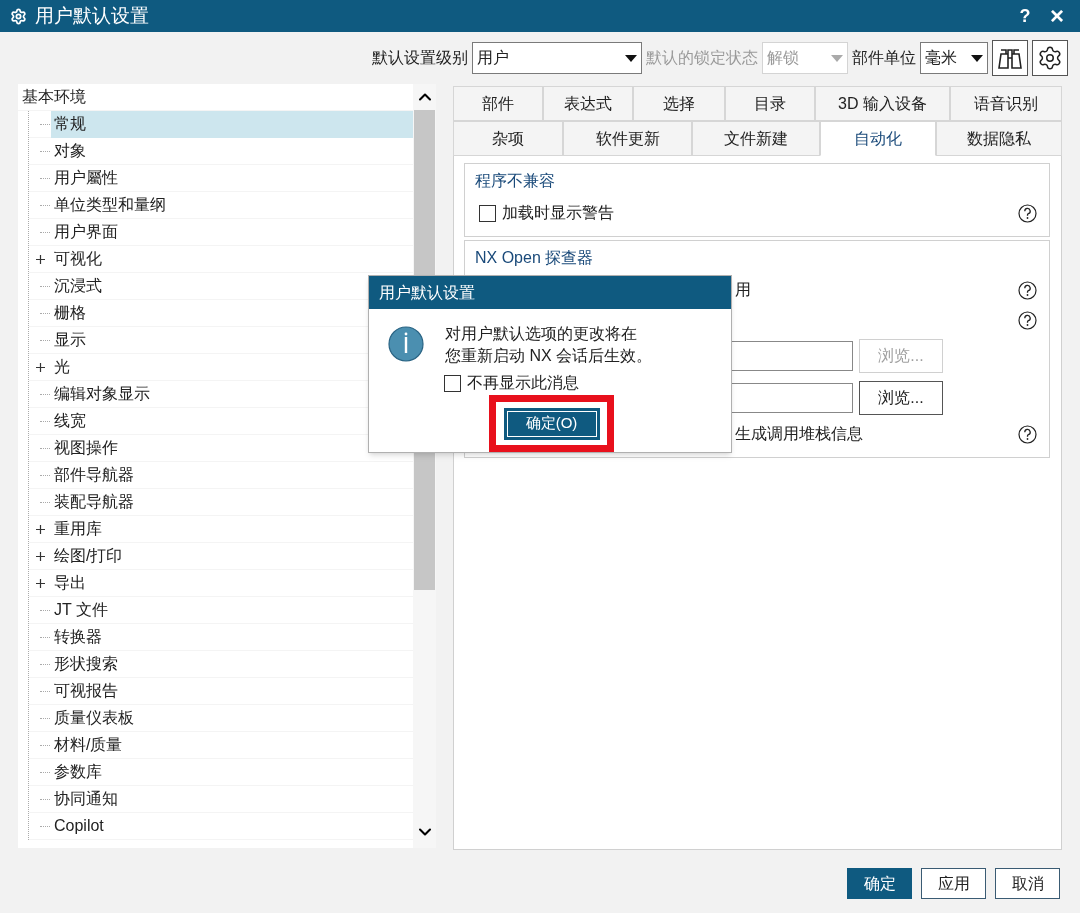  Describe the element at coordinates (878, 138) in the screenshot. I see `tab: 自动化` at that location.